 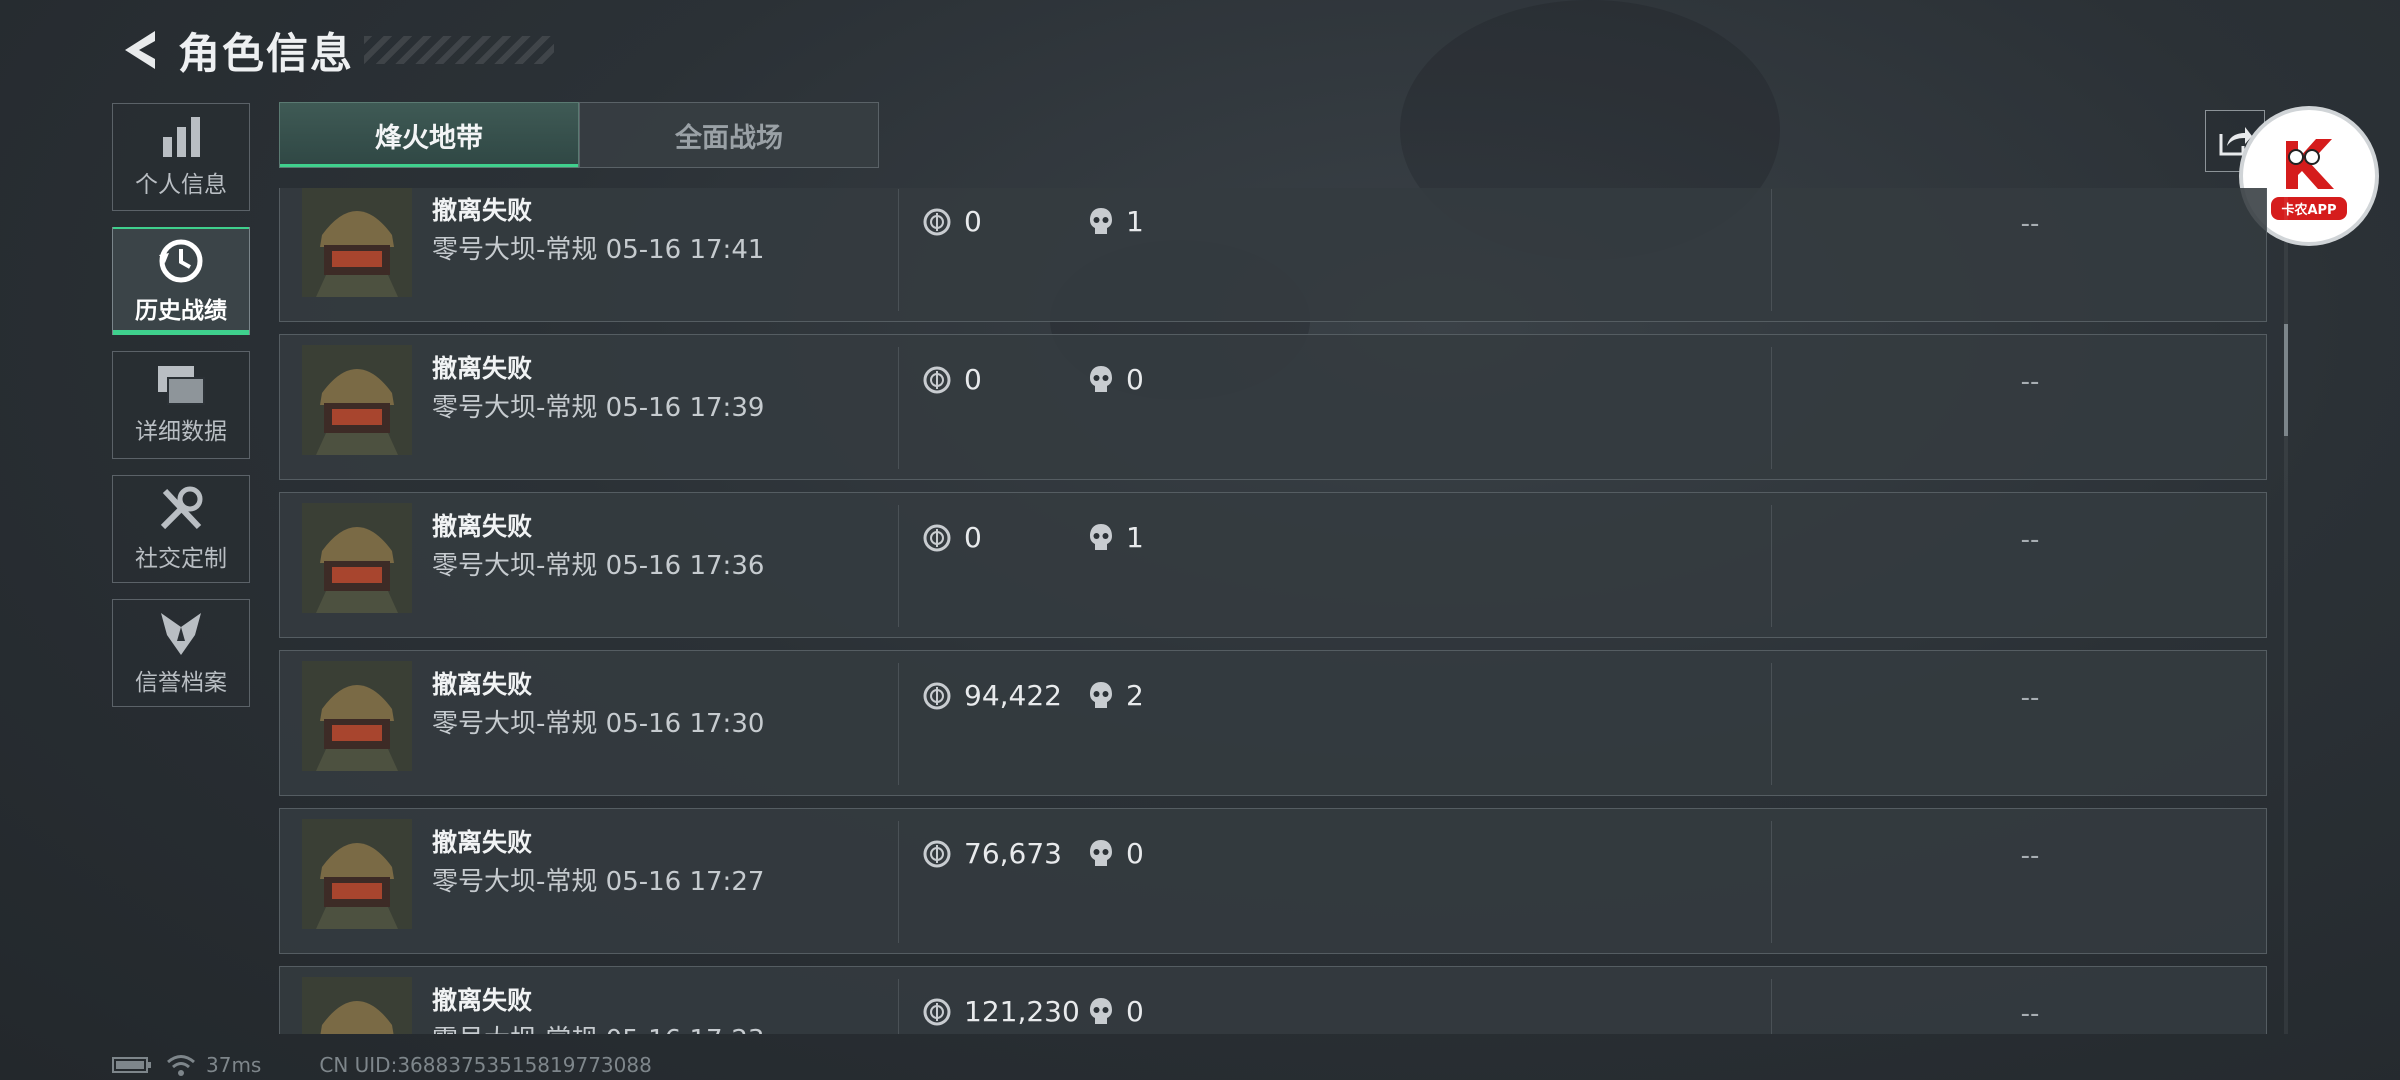 What do you see at coordinates (181, 683) in the screenshot?
I see `sidebar-item-label: 信誉档案` at bounding box center [181, 683].